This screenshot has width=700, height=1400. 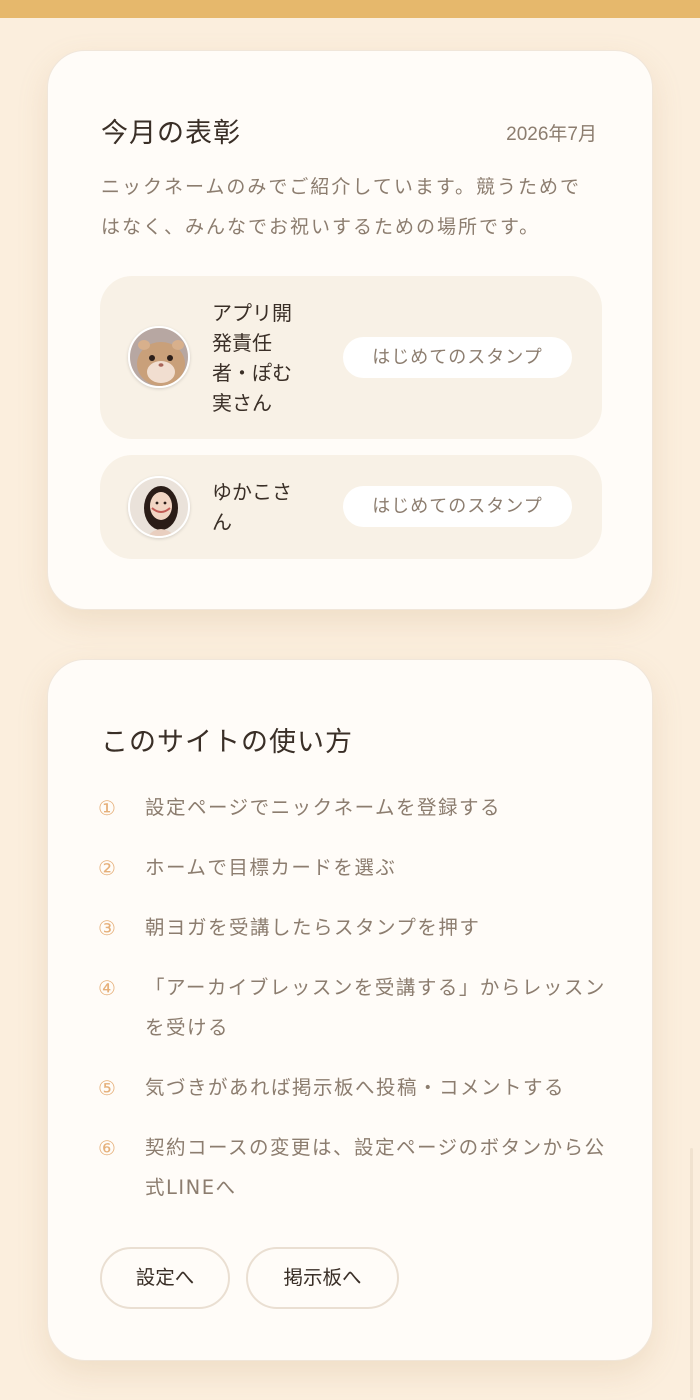 What do you see at coordinates (107, 928) in the screenshot?
I see `step-number: ③` at bounding box center [107, 928].